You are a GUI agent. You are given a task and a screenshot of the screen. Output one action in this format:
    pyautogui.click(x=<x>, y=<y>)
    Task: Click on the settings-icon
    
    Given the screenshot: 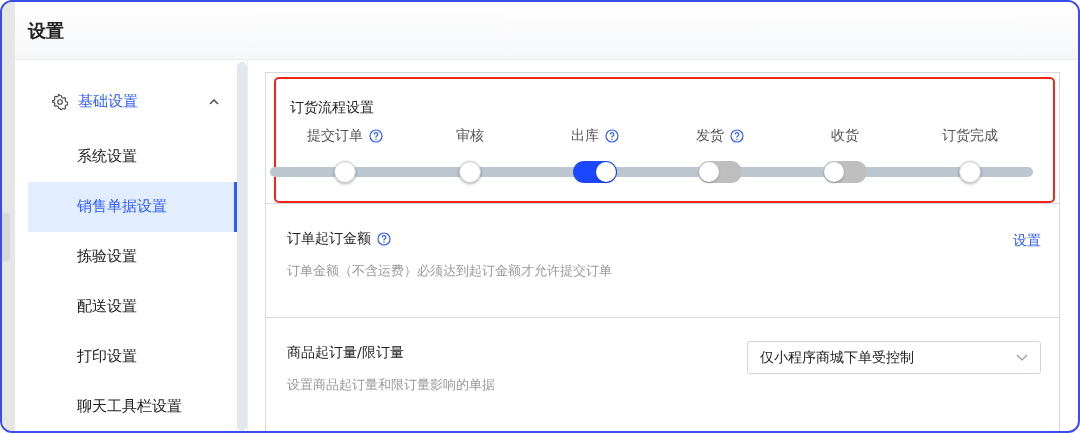 What is the action you would take?
    pyautogui.click(x=60, y=101)
    